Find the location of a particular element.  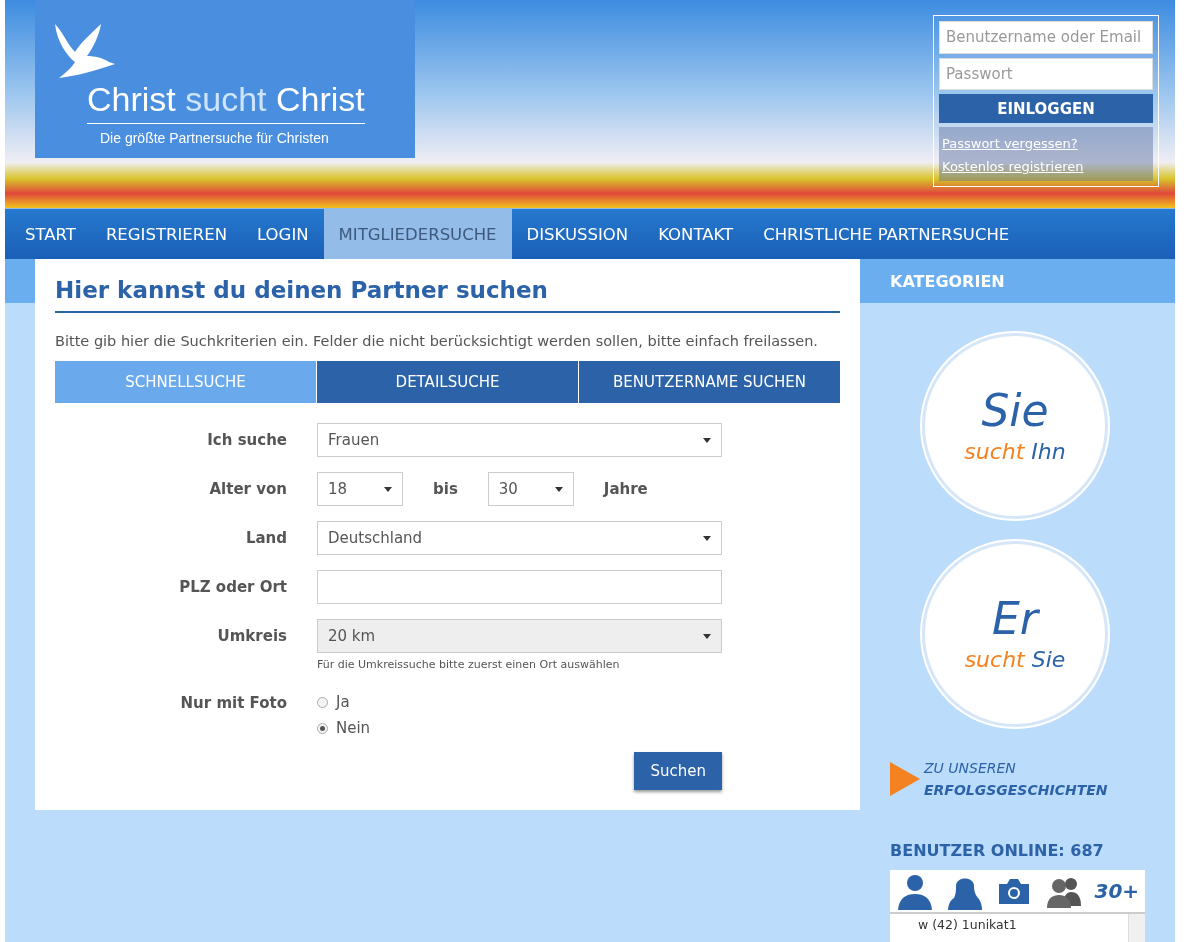

online-count: BENUTZER ONLINE: 687 is located at coordinates (997, 850).